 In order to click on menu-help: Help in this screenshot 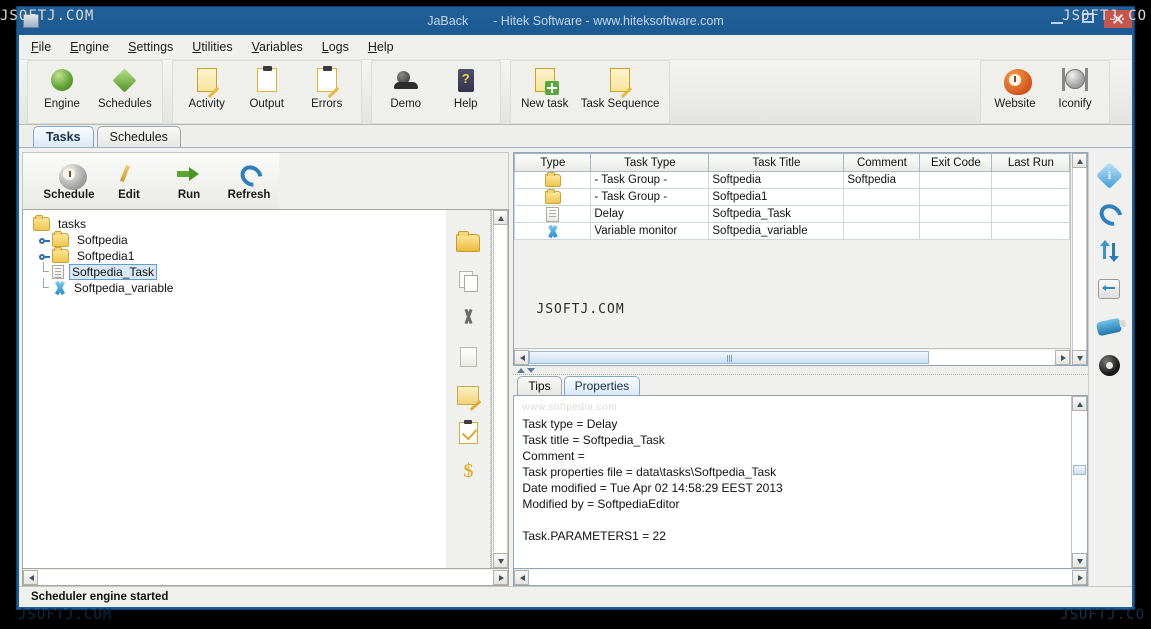, I will do `click(381, 47)`.